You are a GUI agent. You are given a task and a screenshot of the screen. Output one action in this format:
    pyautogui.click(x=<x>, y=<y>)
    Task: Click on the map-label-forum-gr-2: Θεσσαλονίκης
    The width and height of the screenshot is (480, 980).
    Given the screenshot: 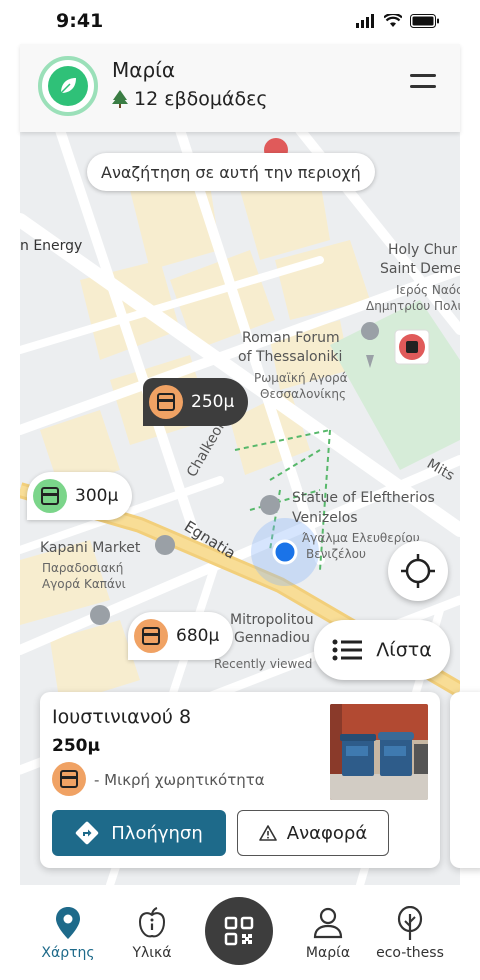 What is the action you would take?
    pyautogui.click(x=303, y=394)
    